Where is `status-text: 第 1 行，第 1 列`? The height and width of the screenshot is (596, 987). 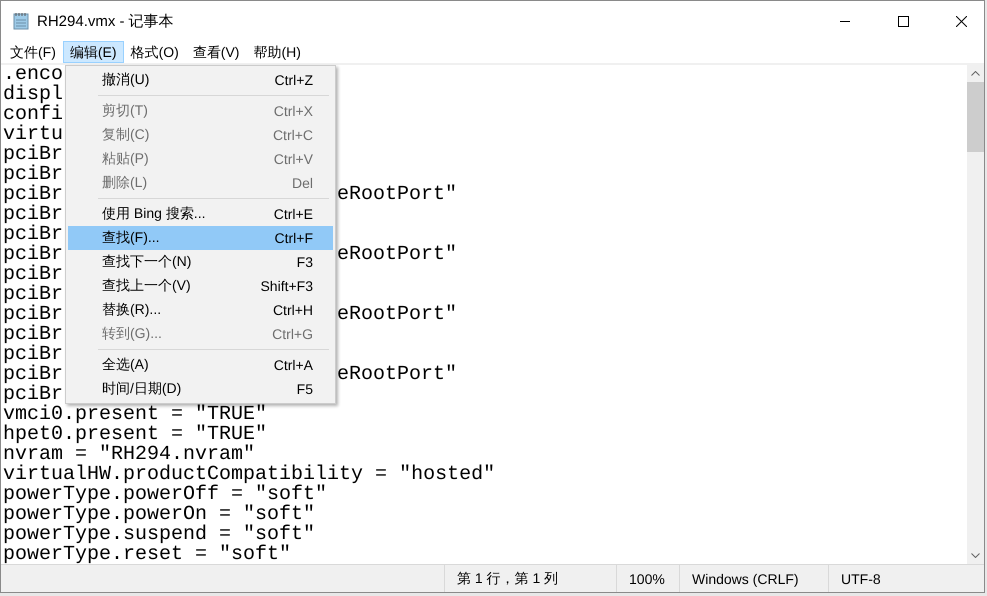 status-text: 第 1 行，第 1 列 is located at coordinates (507, 579).